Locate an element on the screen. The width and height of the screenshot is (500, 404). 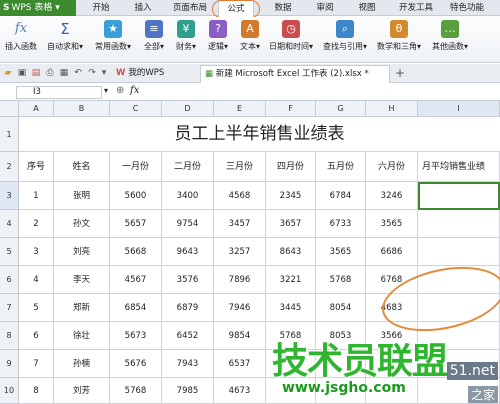
table-cell: 2 is located at coordinates (36, 224).